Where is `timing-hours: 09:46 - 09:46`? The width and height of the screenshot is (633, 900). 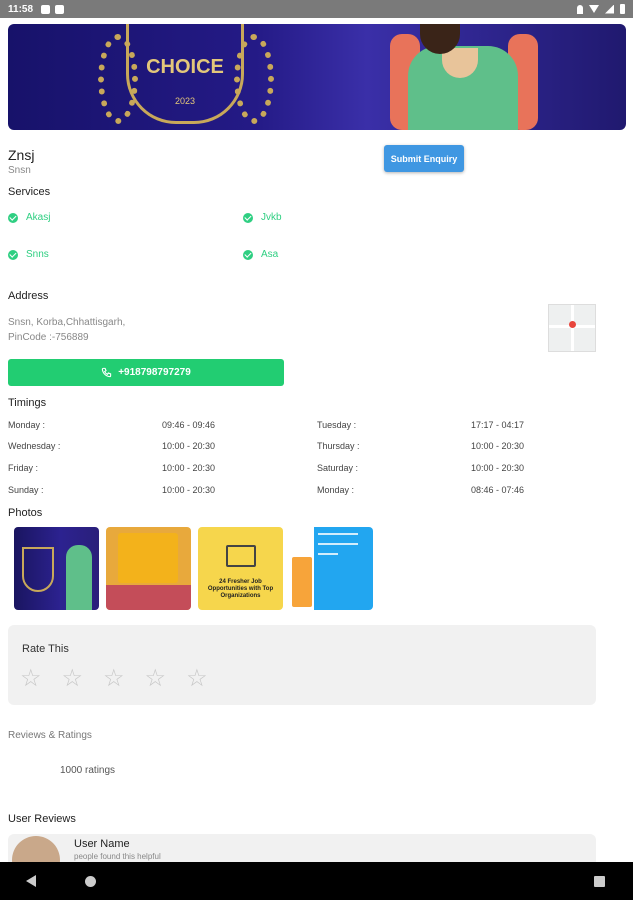 timing-hours: 09:46 - 09:46 is located at coordinates (189, 425).